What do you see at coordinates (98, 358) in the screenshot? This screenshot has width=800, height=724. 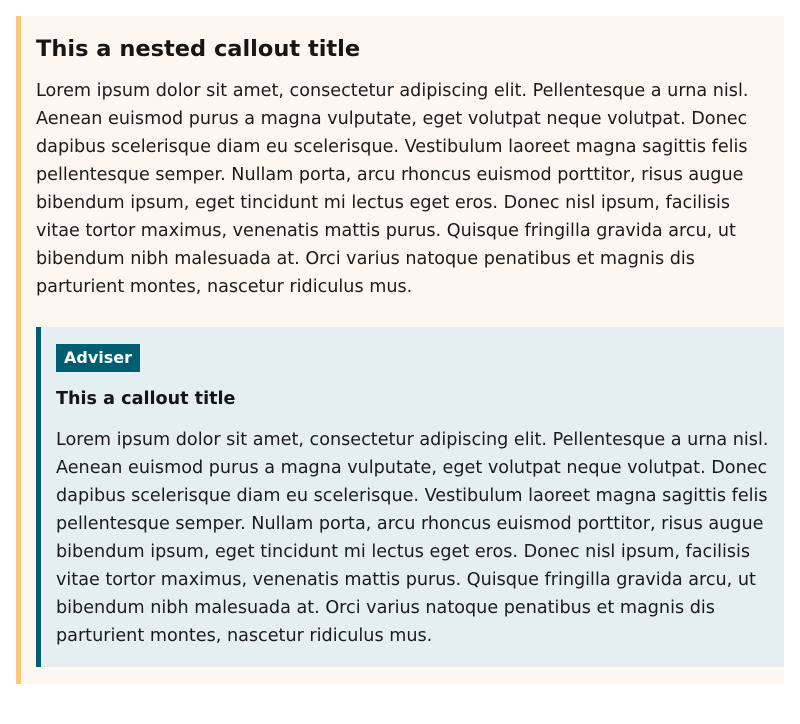 I see `adviser-badge: Adviser` at bounding box center [98, 358].